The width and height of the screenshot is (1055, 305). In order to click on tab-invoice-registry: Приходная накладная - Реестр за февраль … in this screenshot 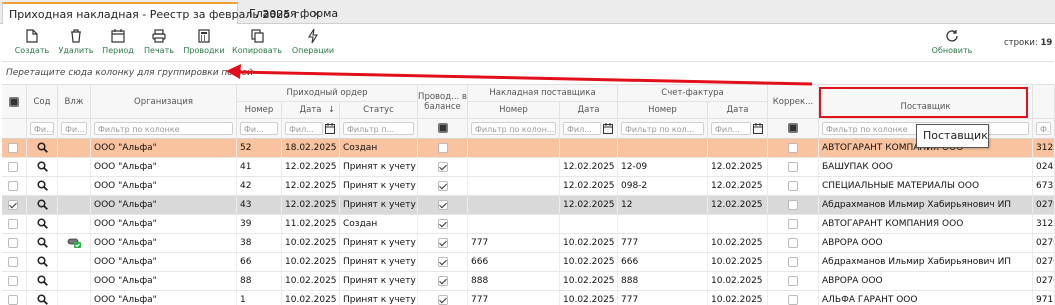, I will do `click(161, 13)`.